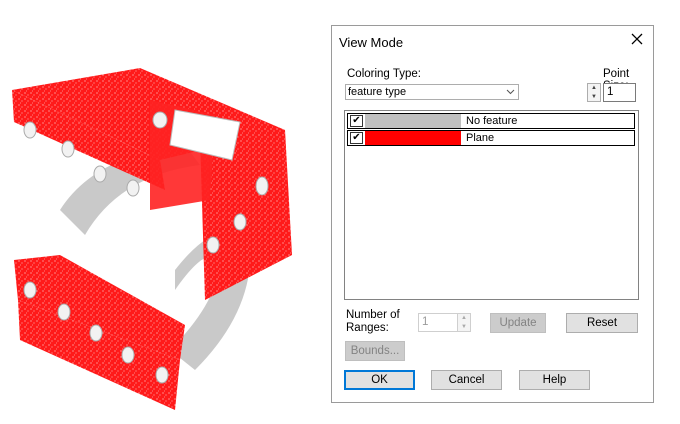 Image resolution: width=680 pixels, height=424 pixels. I want to click on feature-row-no-feature: ✔ No feature, so click(491, 121).